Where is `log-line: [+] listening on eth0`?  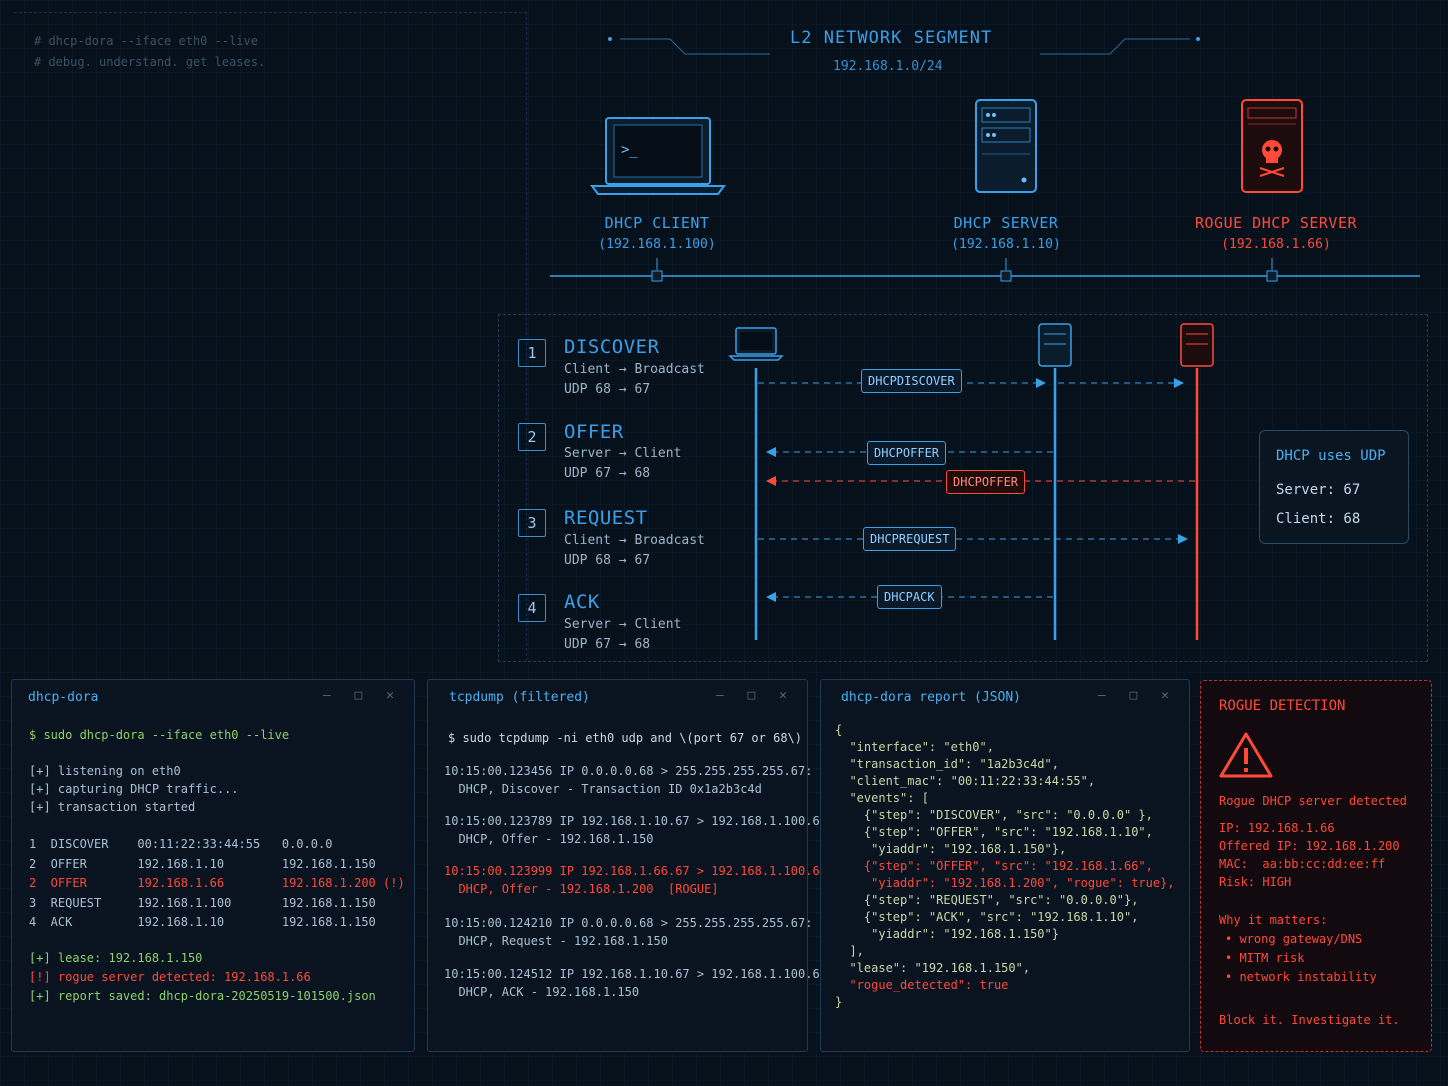
log-line: [+] listening on eth0 is located at coordinates (105, 771).